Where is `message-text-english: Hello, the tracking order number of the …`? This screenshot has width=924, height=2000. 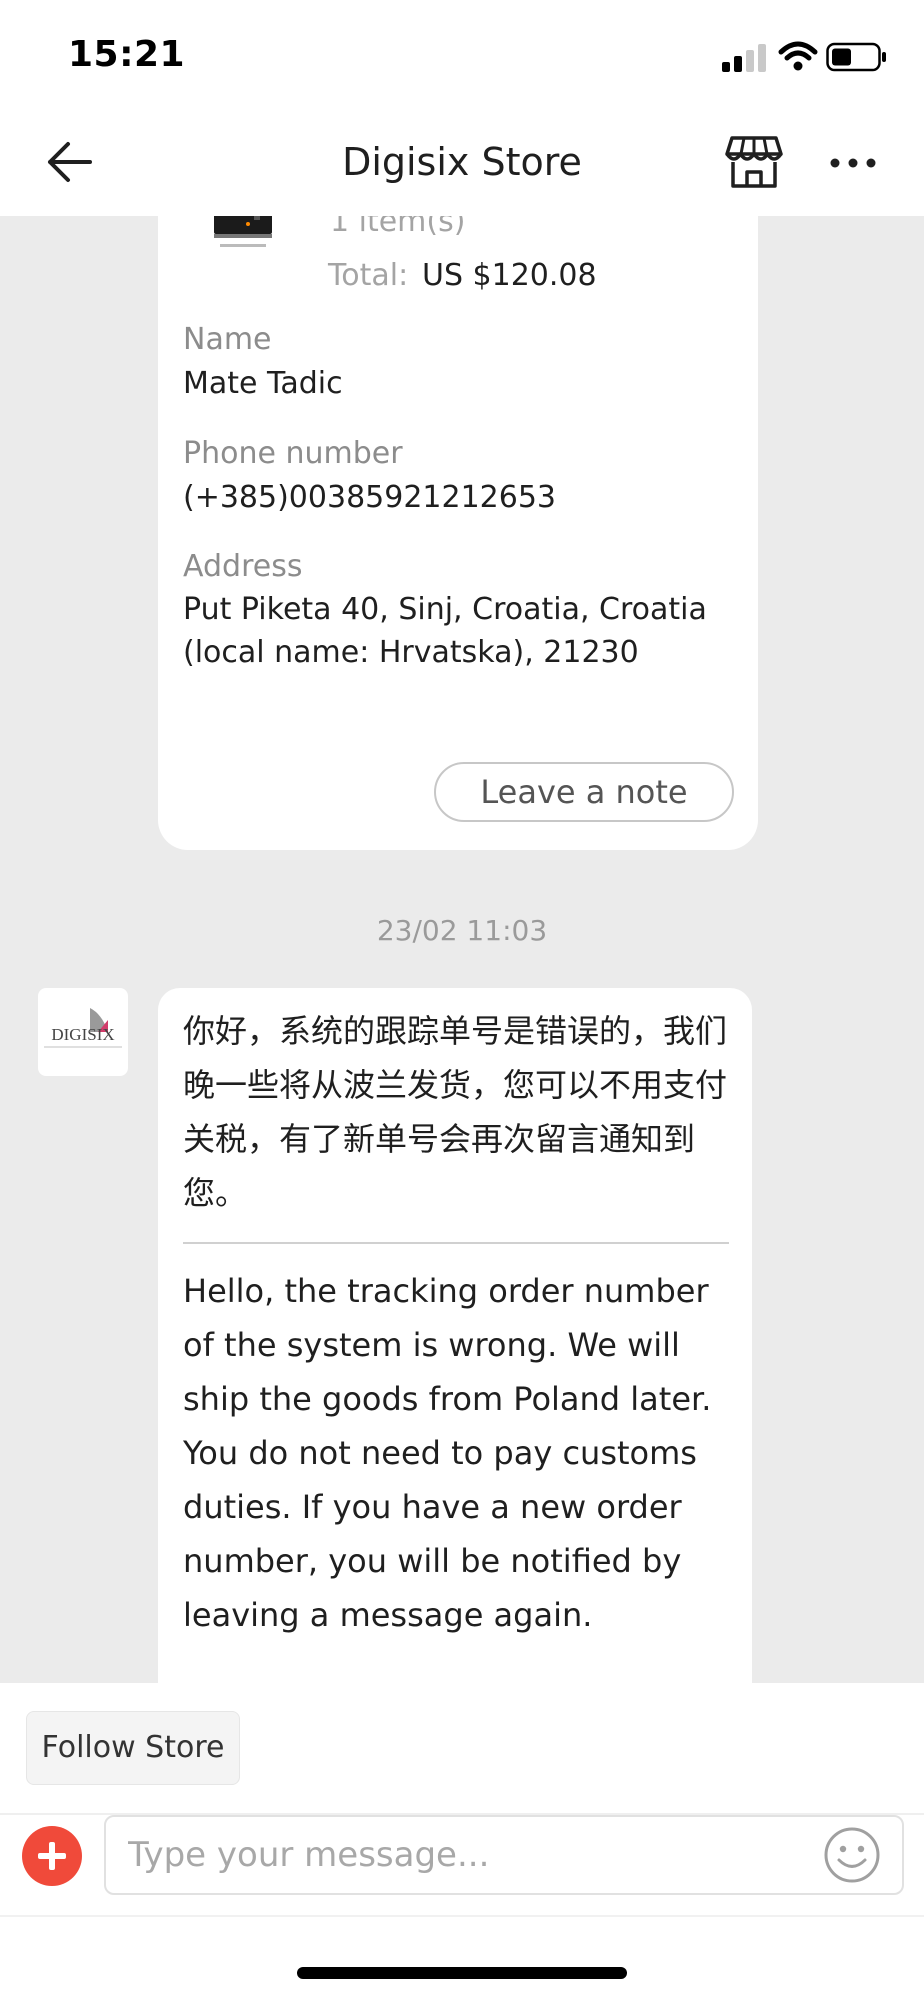
message-text-english: Hello, the tracking order number of the … is located at coordinates (447, 1453).